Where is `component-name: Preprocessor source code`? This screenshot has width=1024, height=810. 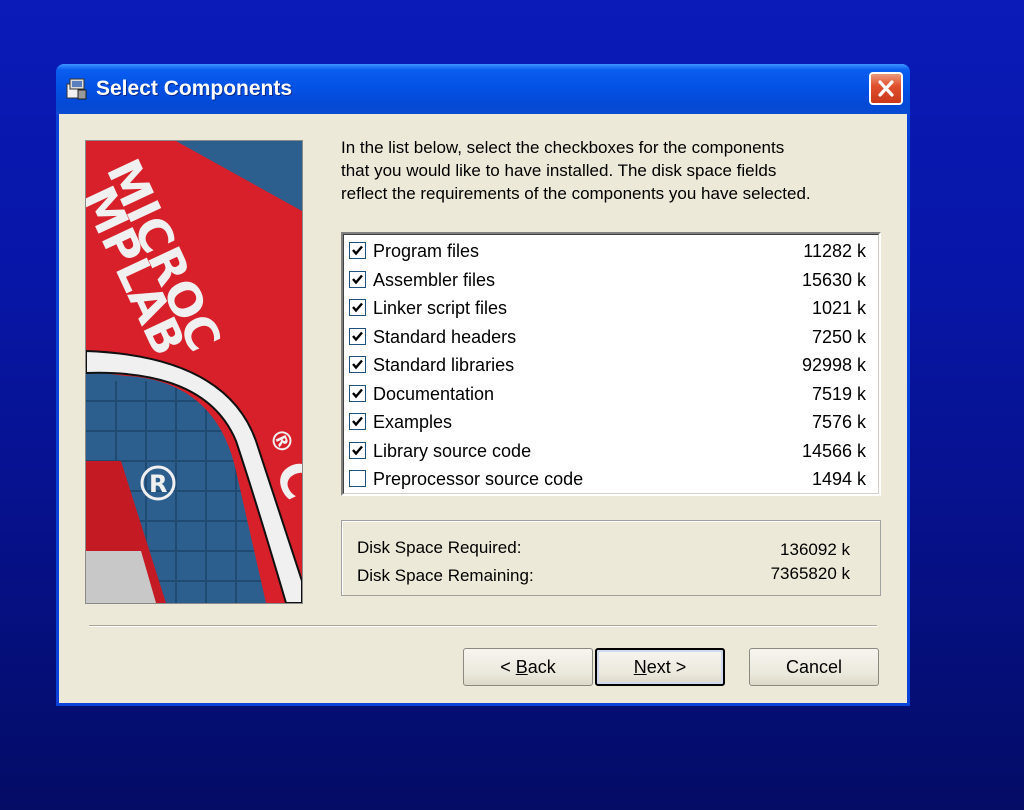 component-name: Preprocessor source code is located at coordinates (478, 479).